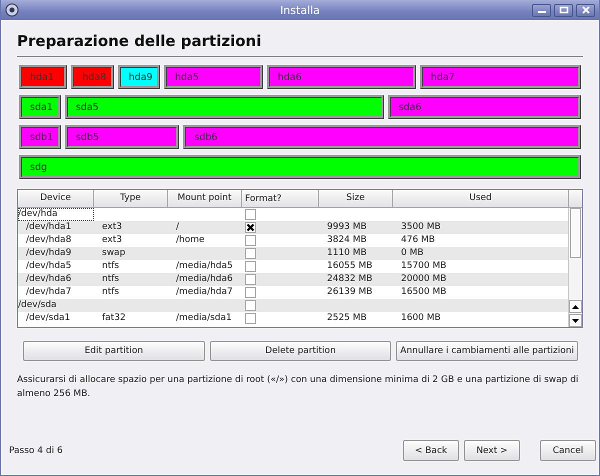 The width and height of the screenshot is (600, 476). What do you see at coordinates (56, 214) in the screenshot?
I see `table-cell: /dev/hda` at bounding box center [56, 214].